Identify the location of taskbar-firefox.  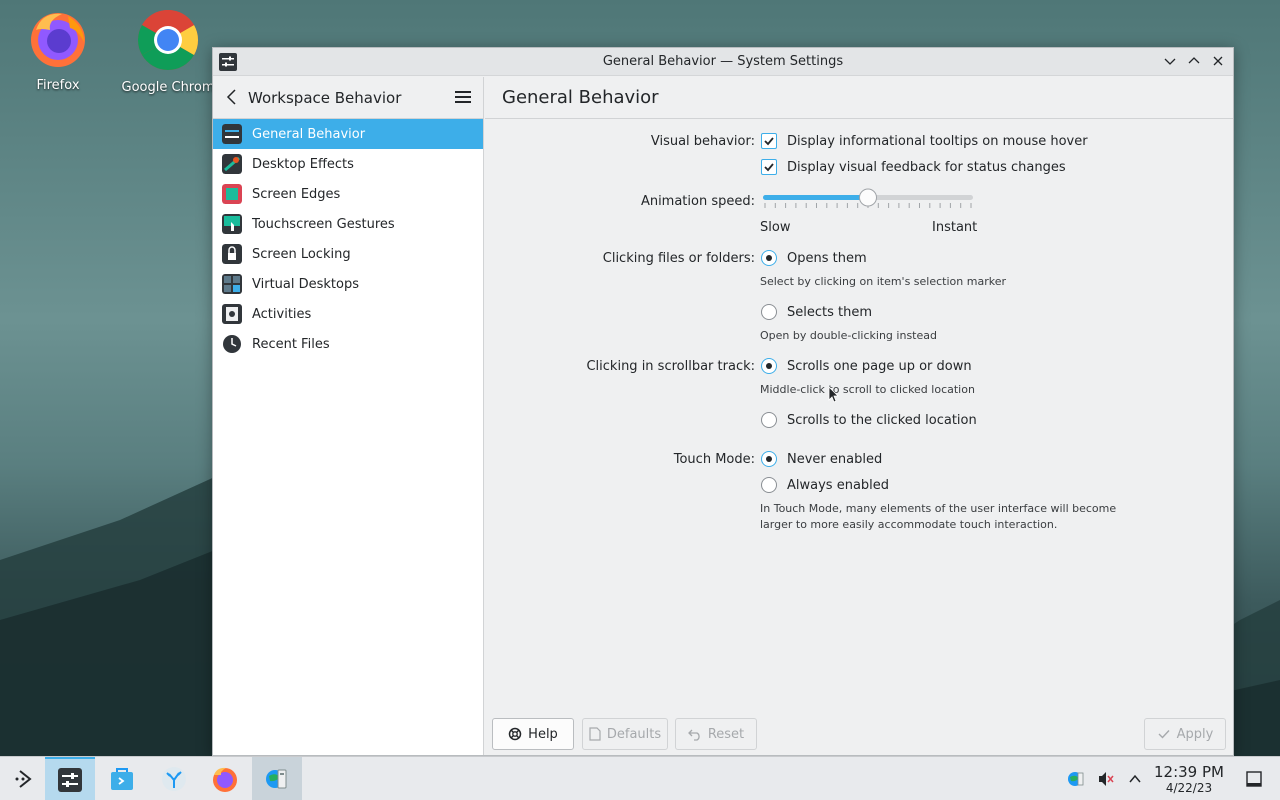
(225, 778).